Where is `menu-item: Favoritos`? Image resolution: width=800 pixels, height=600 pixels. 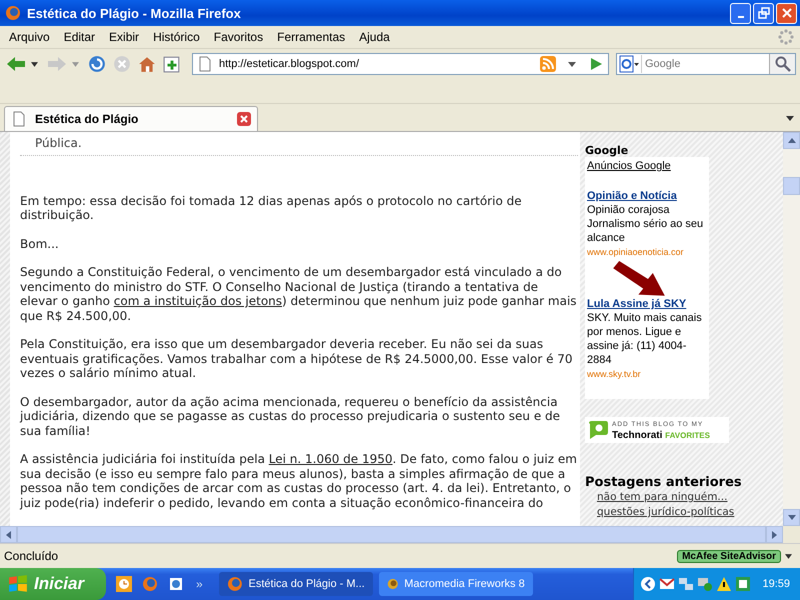
menu-item: Favoritos is located at coordinates (238, 37).